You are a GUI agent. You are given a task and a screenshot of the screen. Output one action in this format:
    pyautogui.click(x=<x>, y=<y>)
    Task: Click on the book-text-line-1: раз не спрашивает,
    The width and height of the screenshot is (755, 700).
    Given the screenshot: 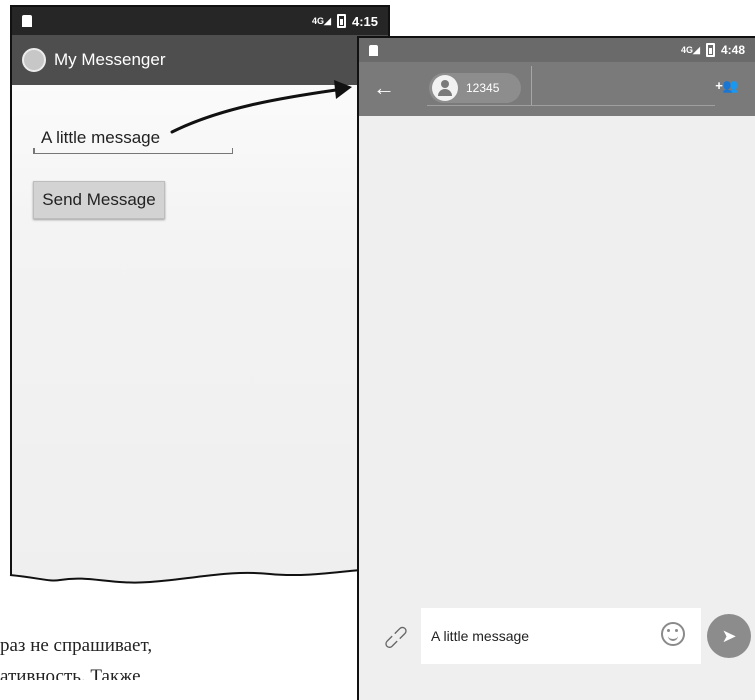 What is the action you would take?
    pyautogui.click(x=76, y=645)
    